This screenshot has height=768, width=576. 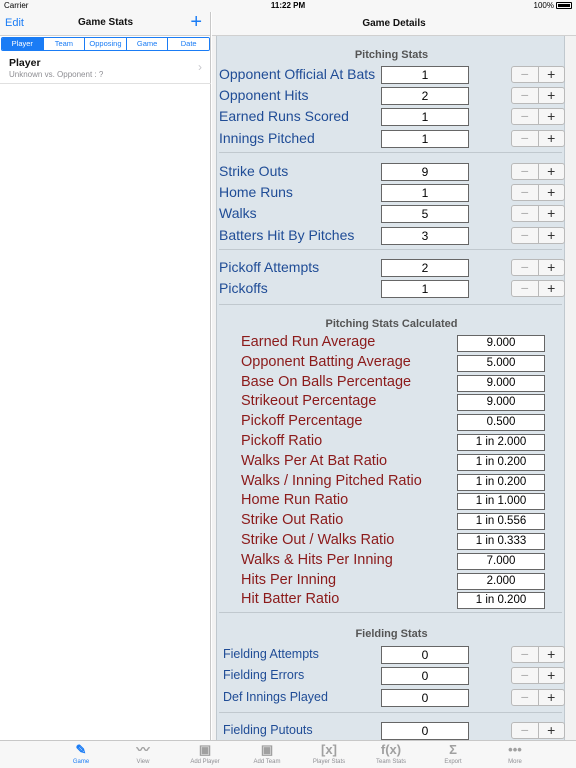 I want to click on stat-value-field: 3, so click(x=425, y=236).